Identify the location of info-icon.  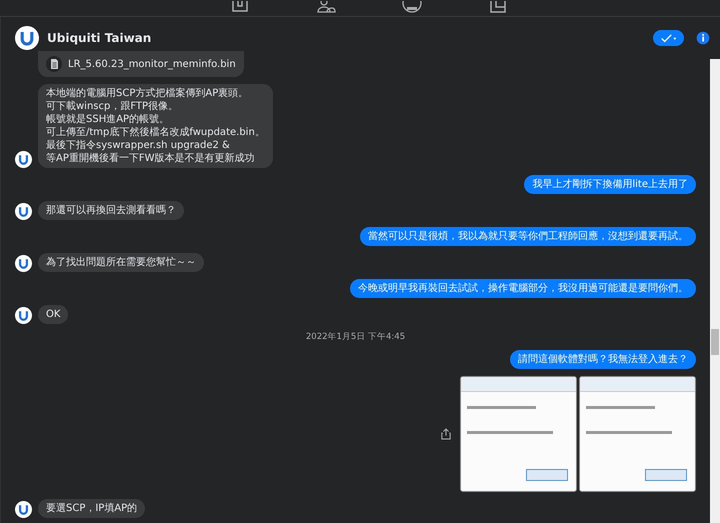
(703, 38).